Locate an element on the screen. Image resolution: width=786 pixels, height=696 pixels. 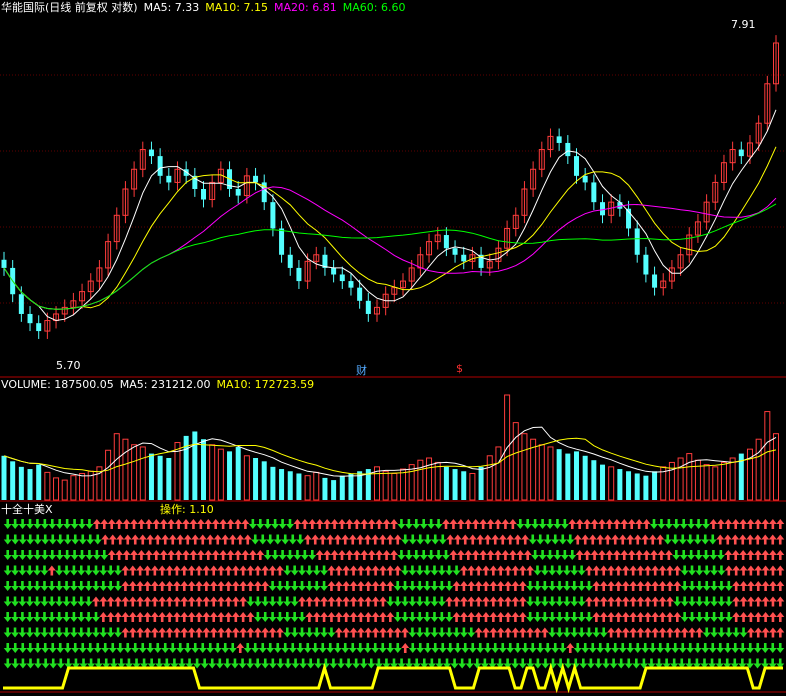
volume-label: VOLUME: 187500.05 is located at coordinates (57, 384).